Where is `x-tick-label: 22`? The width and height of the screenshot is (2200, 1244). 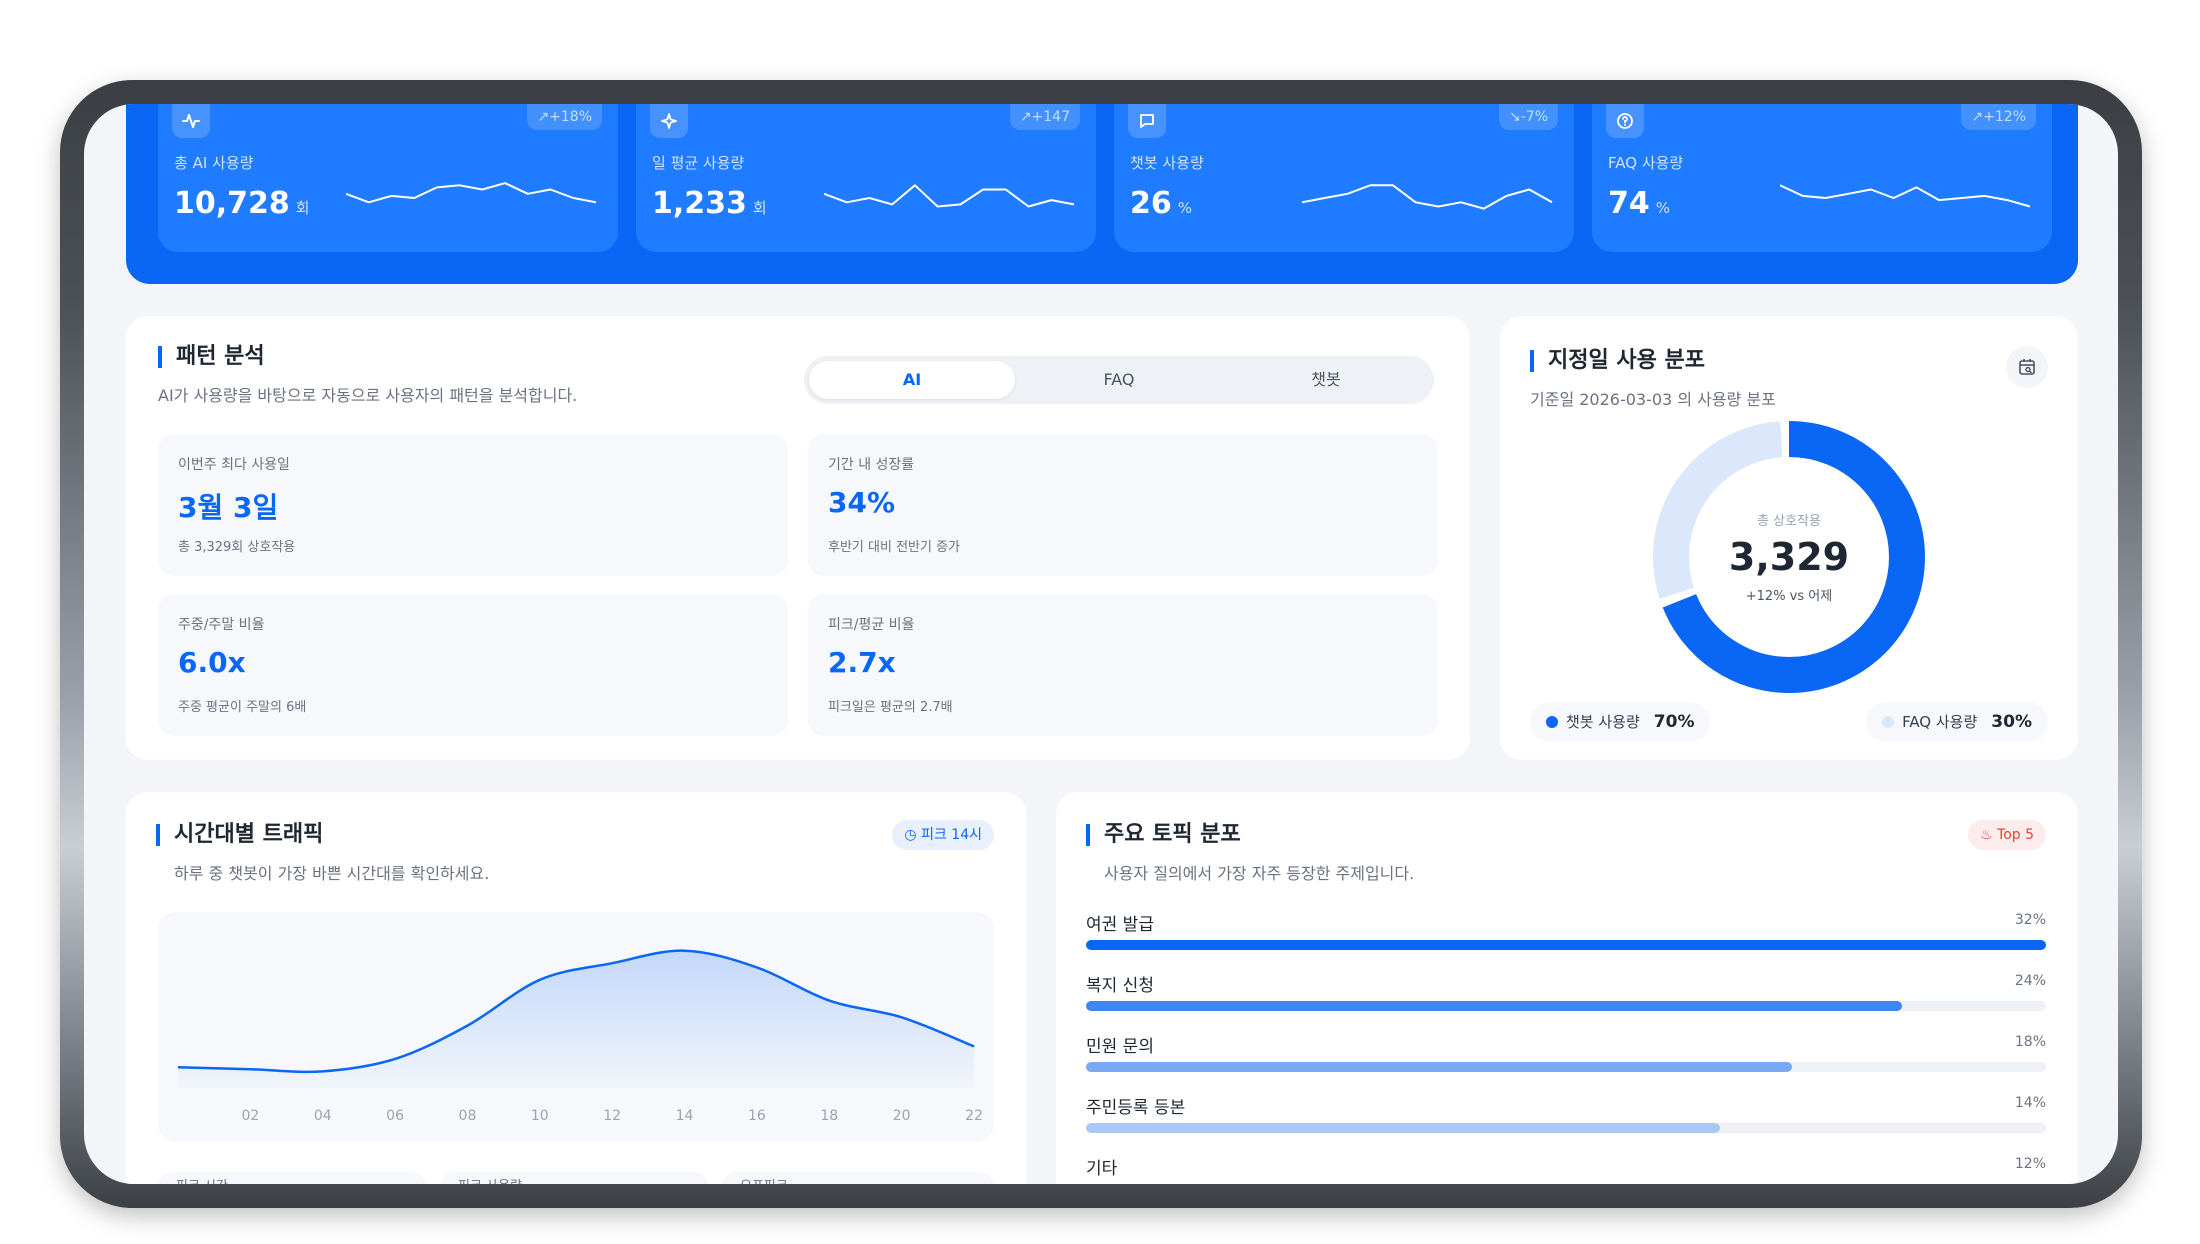 x-tick-label: 22 is located at coordinates (974, 1116).